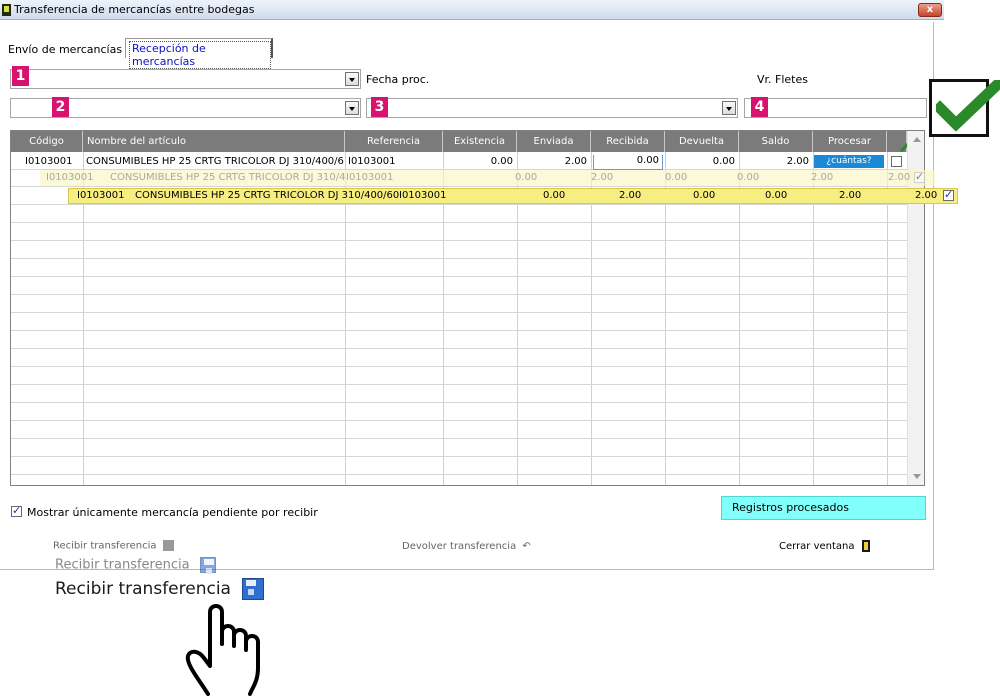  What do you see at coordinates (849, 161) in the screenshot?
I see `cuantas-button: ¿cuántas?` at bounding box center [849, 161].